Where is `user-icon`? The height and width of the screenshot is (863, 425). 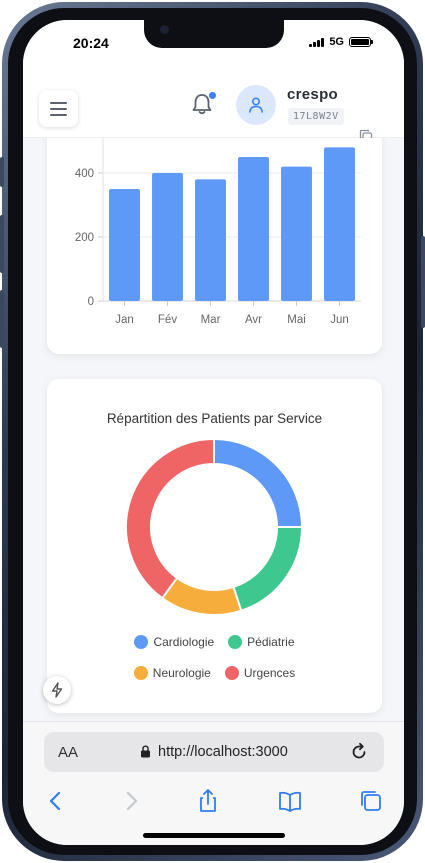
user-icon is located at coordinates (256, 105).